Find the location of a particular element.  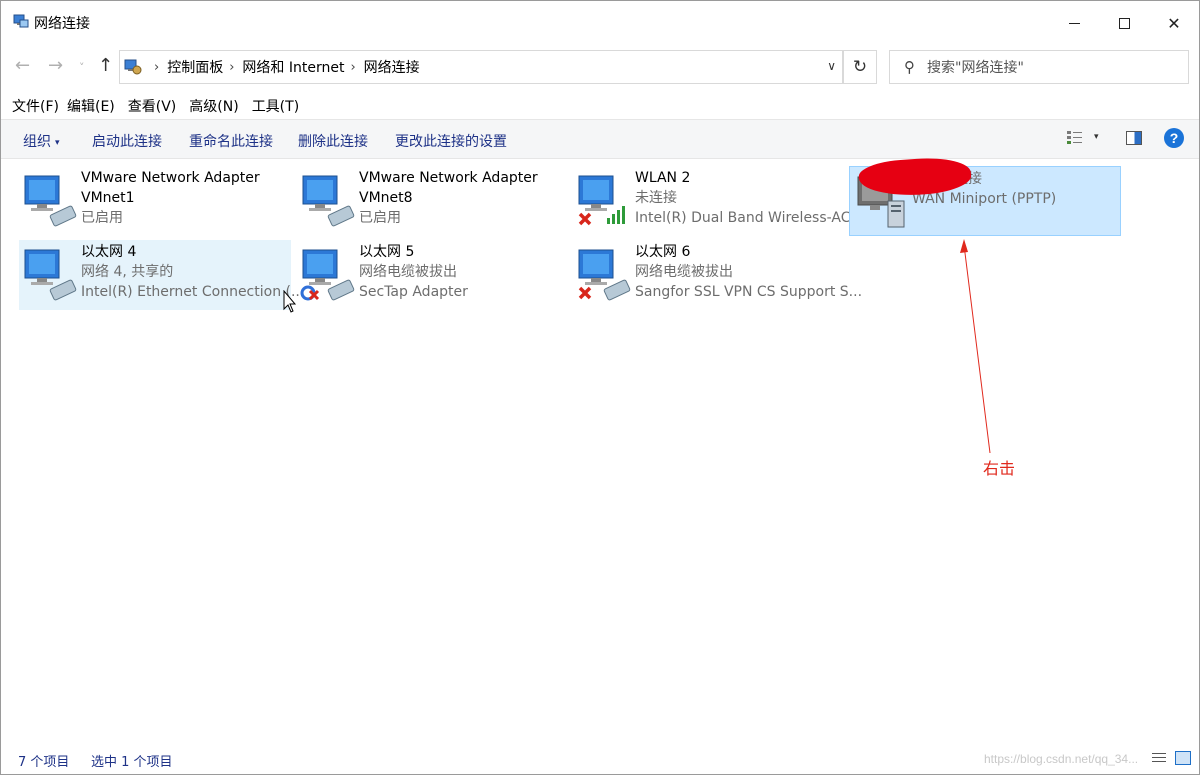

wireless-adapter-icon is located at coordinates (601, 200).